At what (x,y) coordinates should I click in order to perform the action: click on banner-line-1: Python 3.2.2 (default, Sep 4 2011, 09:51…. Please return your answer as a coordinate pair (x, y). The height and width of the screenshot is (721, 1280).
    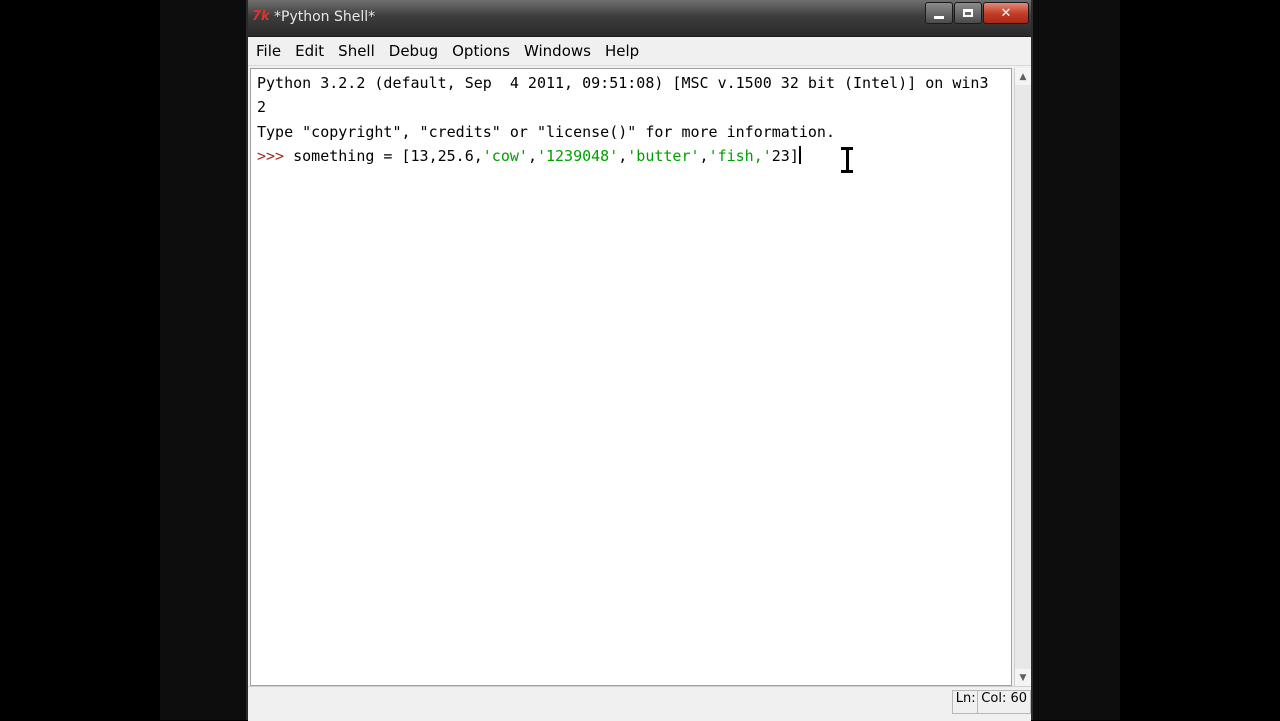
    Looking at the image, I should click on (623, 83).